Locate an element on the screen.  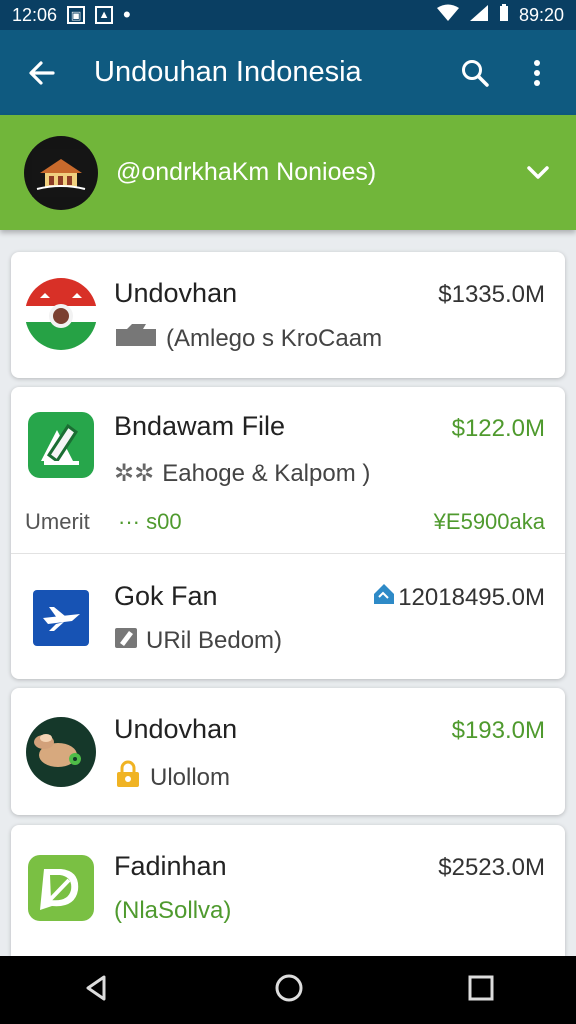
item-subtitle: (NlaSollva) is located at coordinates (173, 910).